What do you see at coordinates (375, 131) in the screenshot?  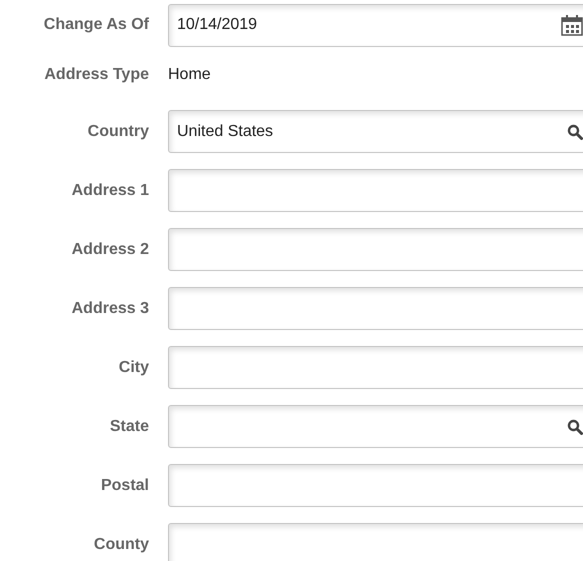 I see `lookup-field: United States` at bounding box center [375, 131].